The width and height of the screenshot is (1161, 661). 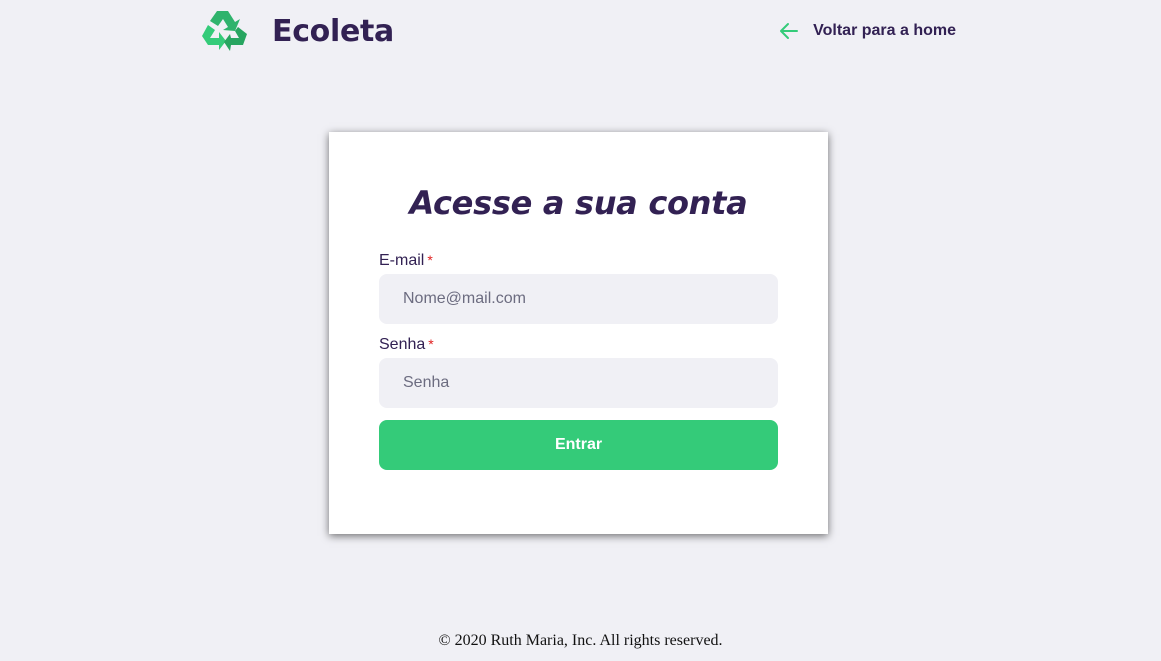 I want to click on email-required-marker: *, so click(x=430, y=260).